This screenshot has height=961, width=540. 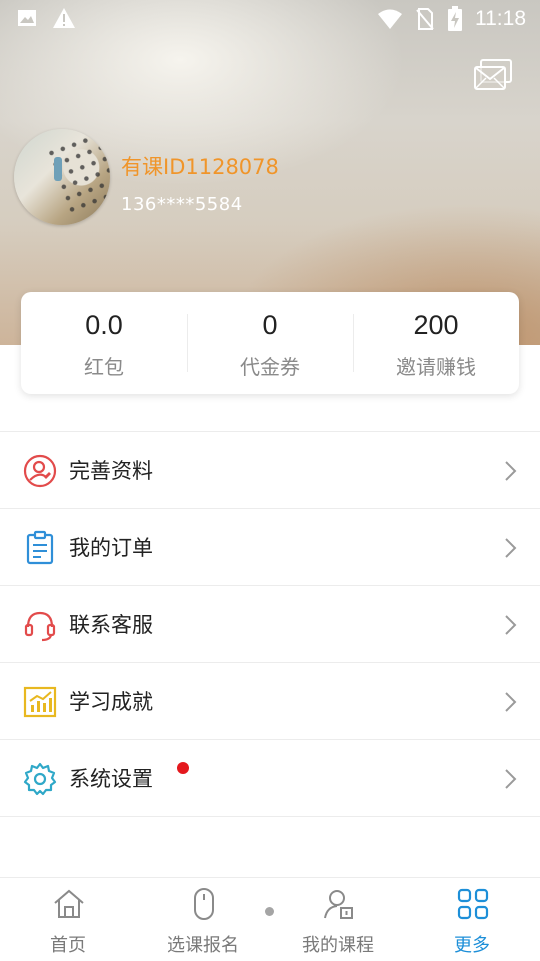 I want to click on menu-item-label: 联系客服, so click(x=111, y=625).